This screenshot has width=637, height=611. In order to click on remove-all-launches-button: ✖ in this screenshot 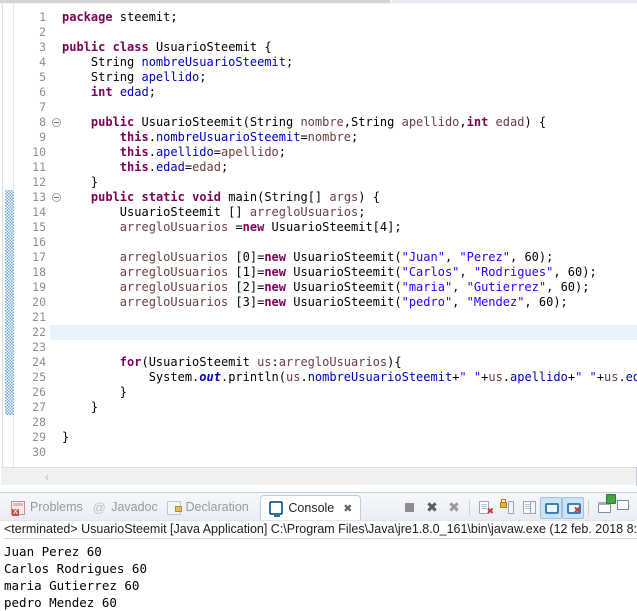, I will do `click(454, 508)`.